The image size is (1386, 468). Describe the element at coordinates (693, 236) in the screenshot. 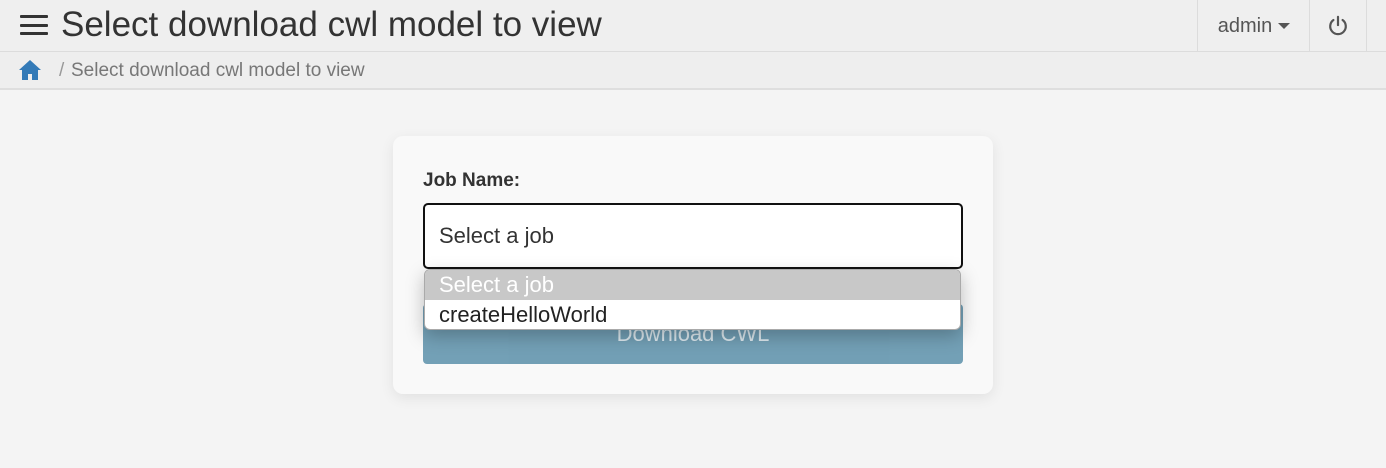

I see `job-select: Select a job` at that location.